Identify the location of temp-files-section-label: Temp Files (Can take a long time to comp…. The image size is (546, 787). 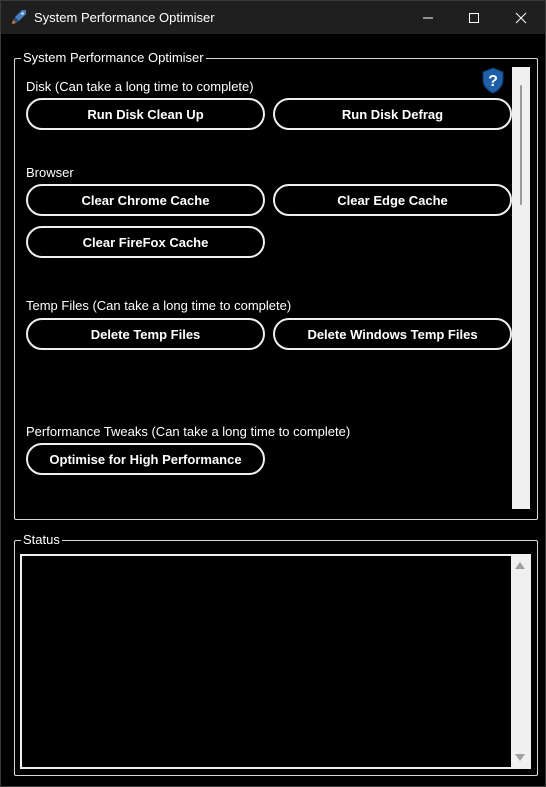
(159, 305).